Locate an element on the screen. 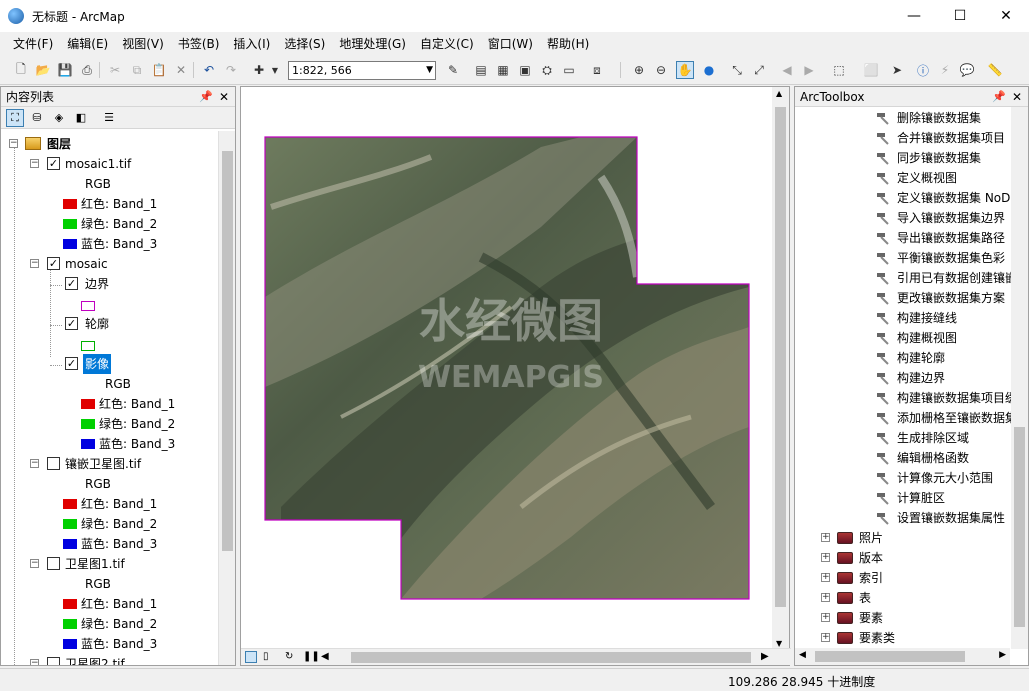 The width and height of the screenshot is (1029, 691). catalog-icon: ▦ is located at coordinates (503, 70).